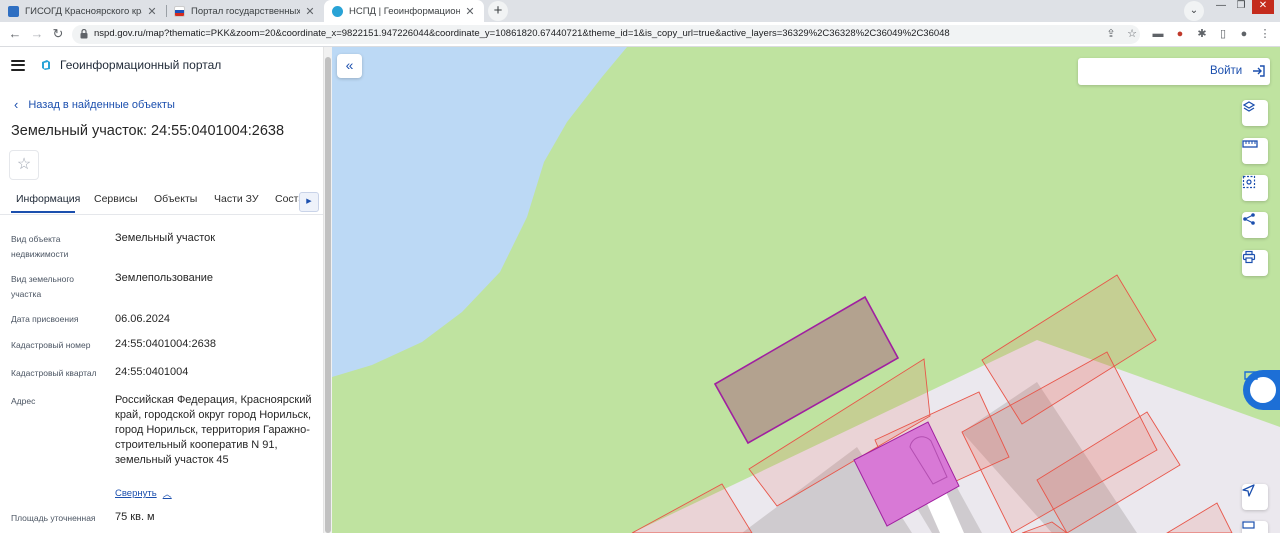  Describe the element at coordinates (101, 104) in the screenshot. I see `back-link-label: Назад в найденные объекты` at that location.